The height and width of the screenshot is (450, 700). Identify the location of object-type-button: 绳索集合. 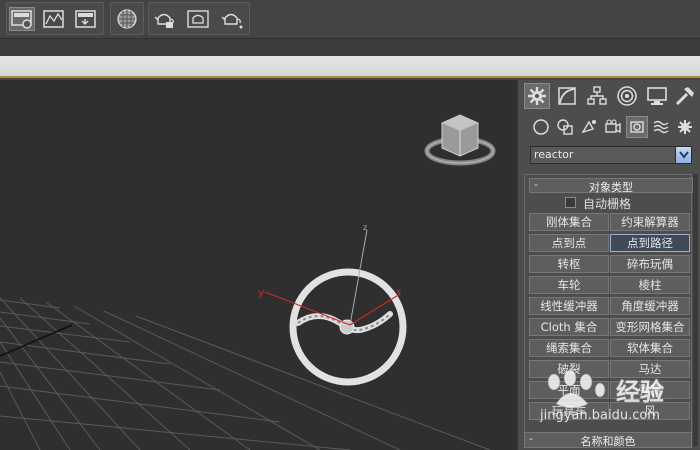
(569, 348).